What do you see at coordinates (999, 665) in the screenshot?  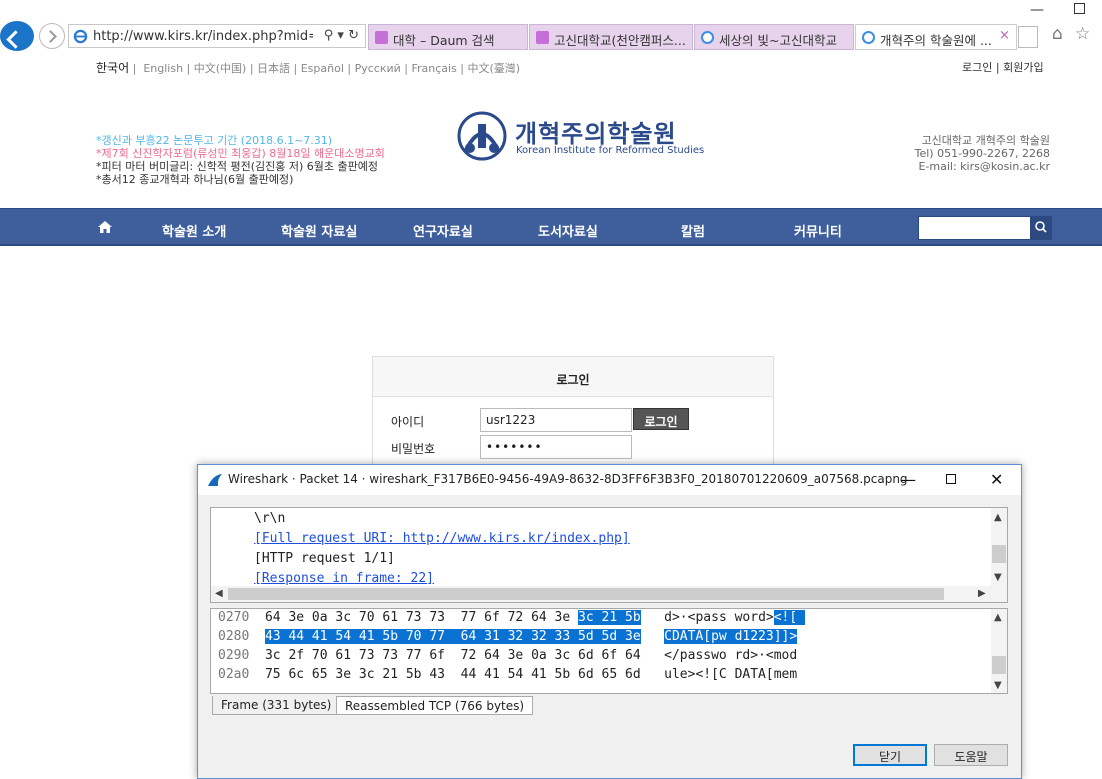 I see `hex-vertical-scroll-thumb` at bounding box center [999, 665].